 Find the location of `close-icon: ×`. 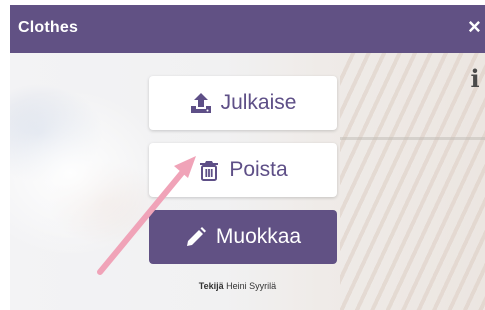

close-icon: × is located at coordinates (476, 27).